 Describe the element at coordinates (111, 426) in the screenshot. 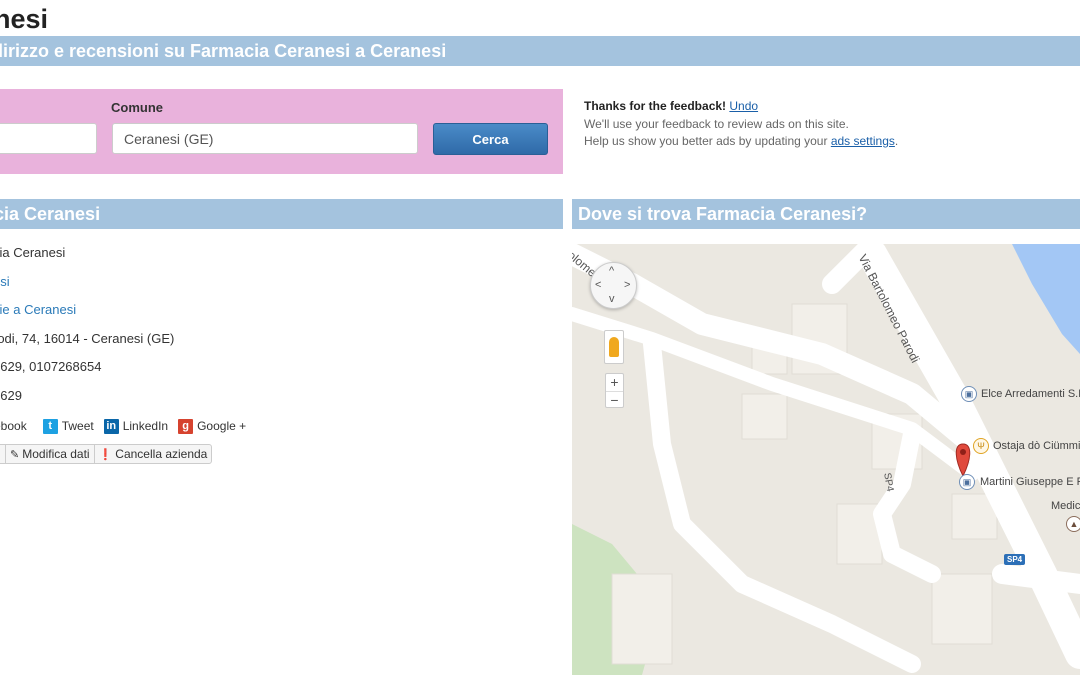

I see `linkedin-icon: in` at that location.